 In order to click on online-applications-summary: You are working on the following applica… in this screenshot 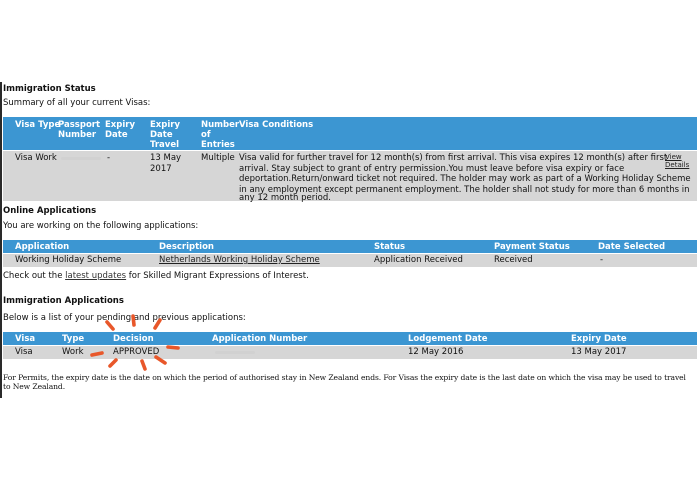, I will do `click(101, 226)`.